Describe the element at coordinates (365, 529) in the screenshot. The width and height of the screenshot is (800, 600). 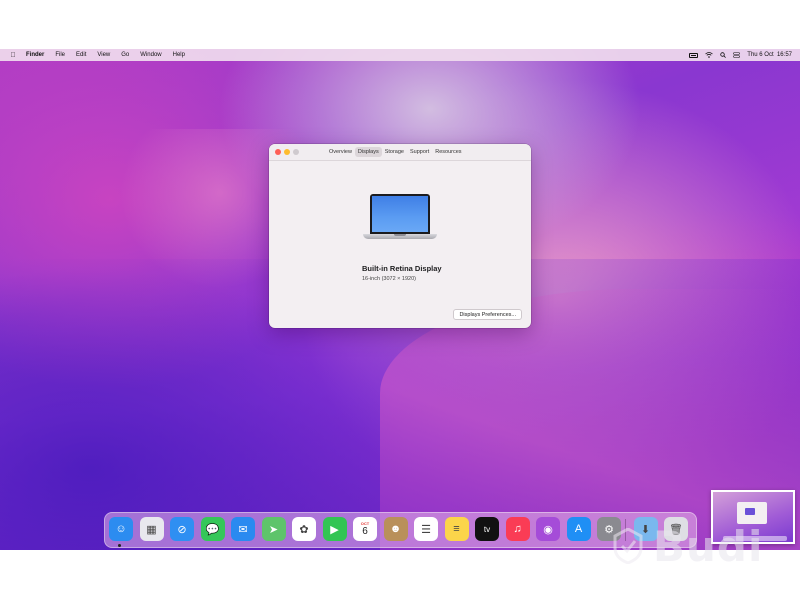
I see `calendar-icon: OCT 6` at that location.